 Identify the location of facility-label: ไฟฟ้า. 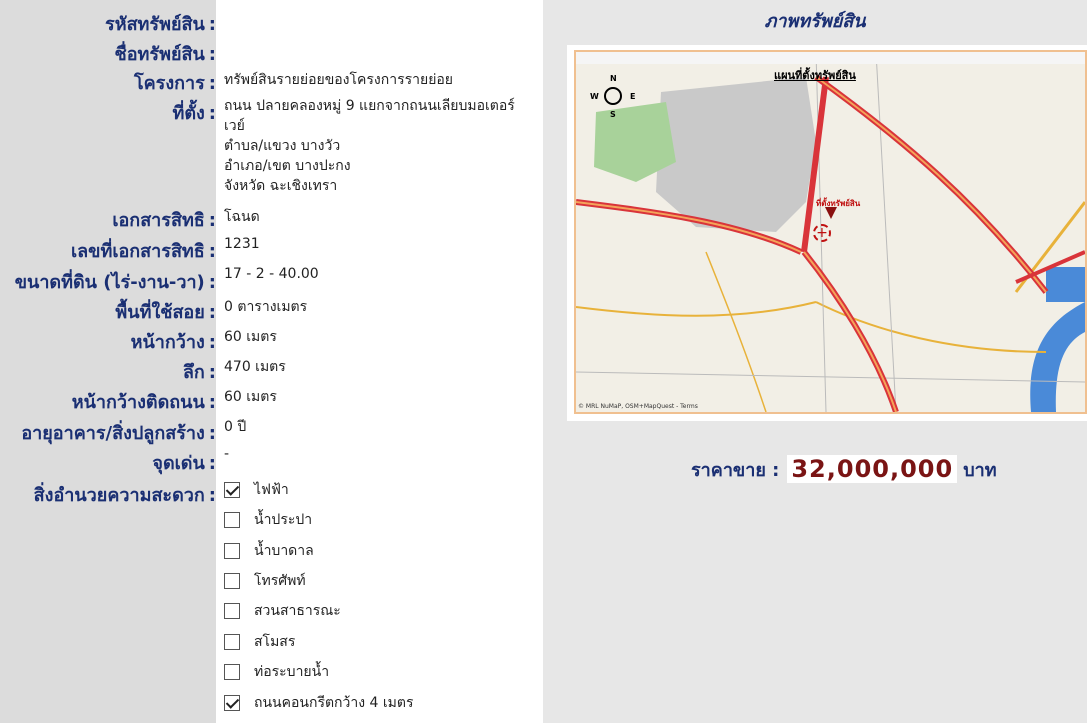
(271, 490).